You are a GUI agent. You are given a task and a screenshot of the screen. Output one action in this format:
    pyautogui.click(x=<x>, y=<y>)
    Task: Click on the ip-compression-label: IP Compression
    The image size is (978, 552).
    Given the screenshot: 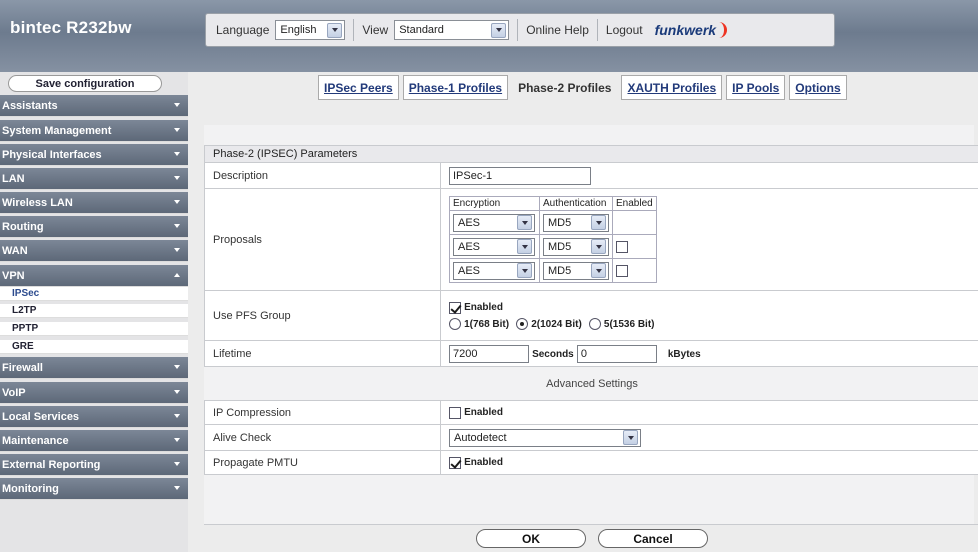 What is the action you would take?
    pyautogui.click(x=322, y=412)
    